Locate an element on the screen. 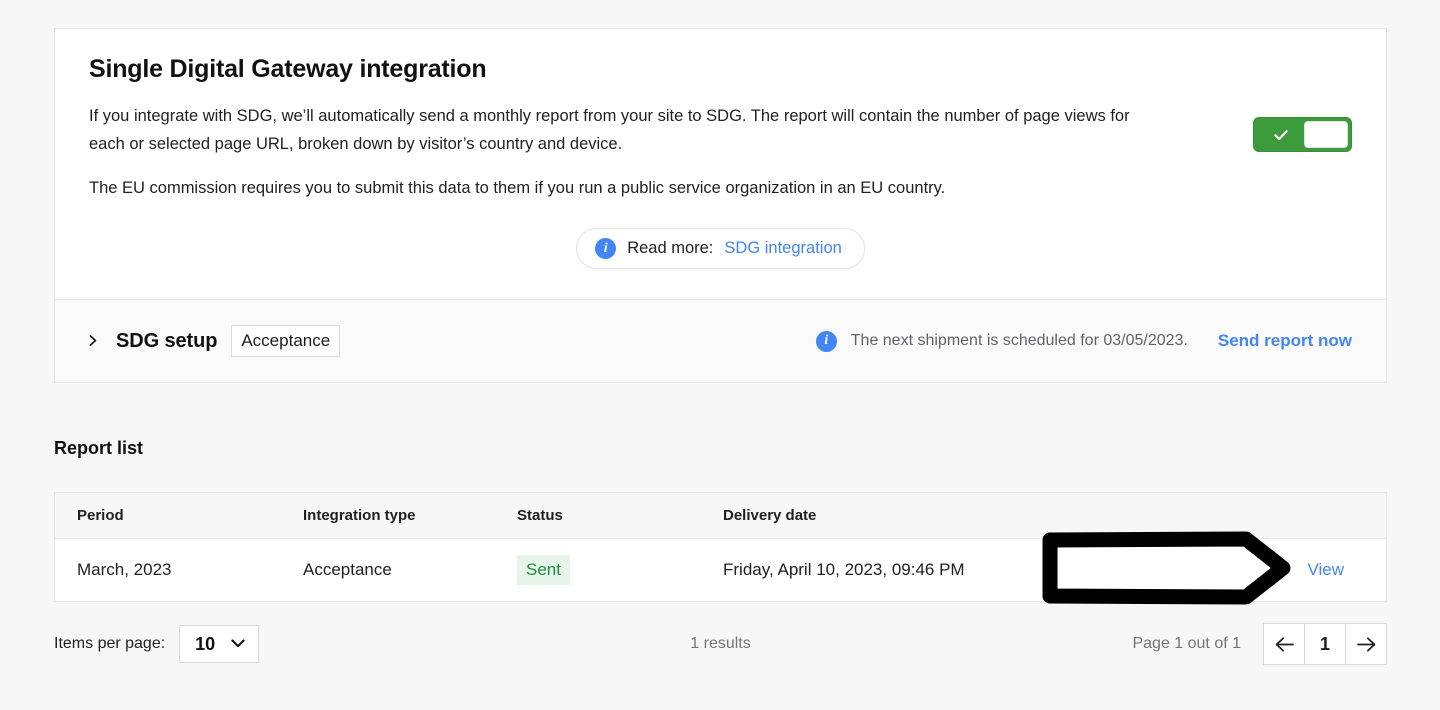 The image size is (1440, 710). page-title: Single Digital Gateway integration is located at coordinates (288, 69).